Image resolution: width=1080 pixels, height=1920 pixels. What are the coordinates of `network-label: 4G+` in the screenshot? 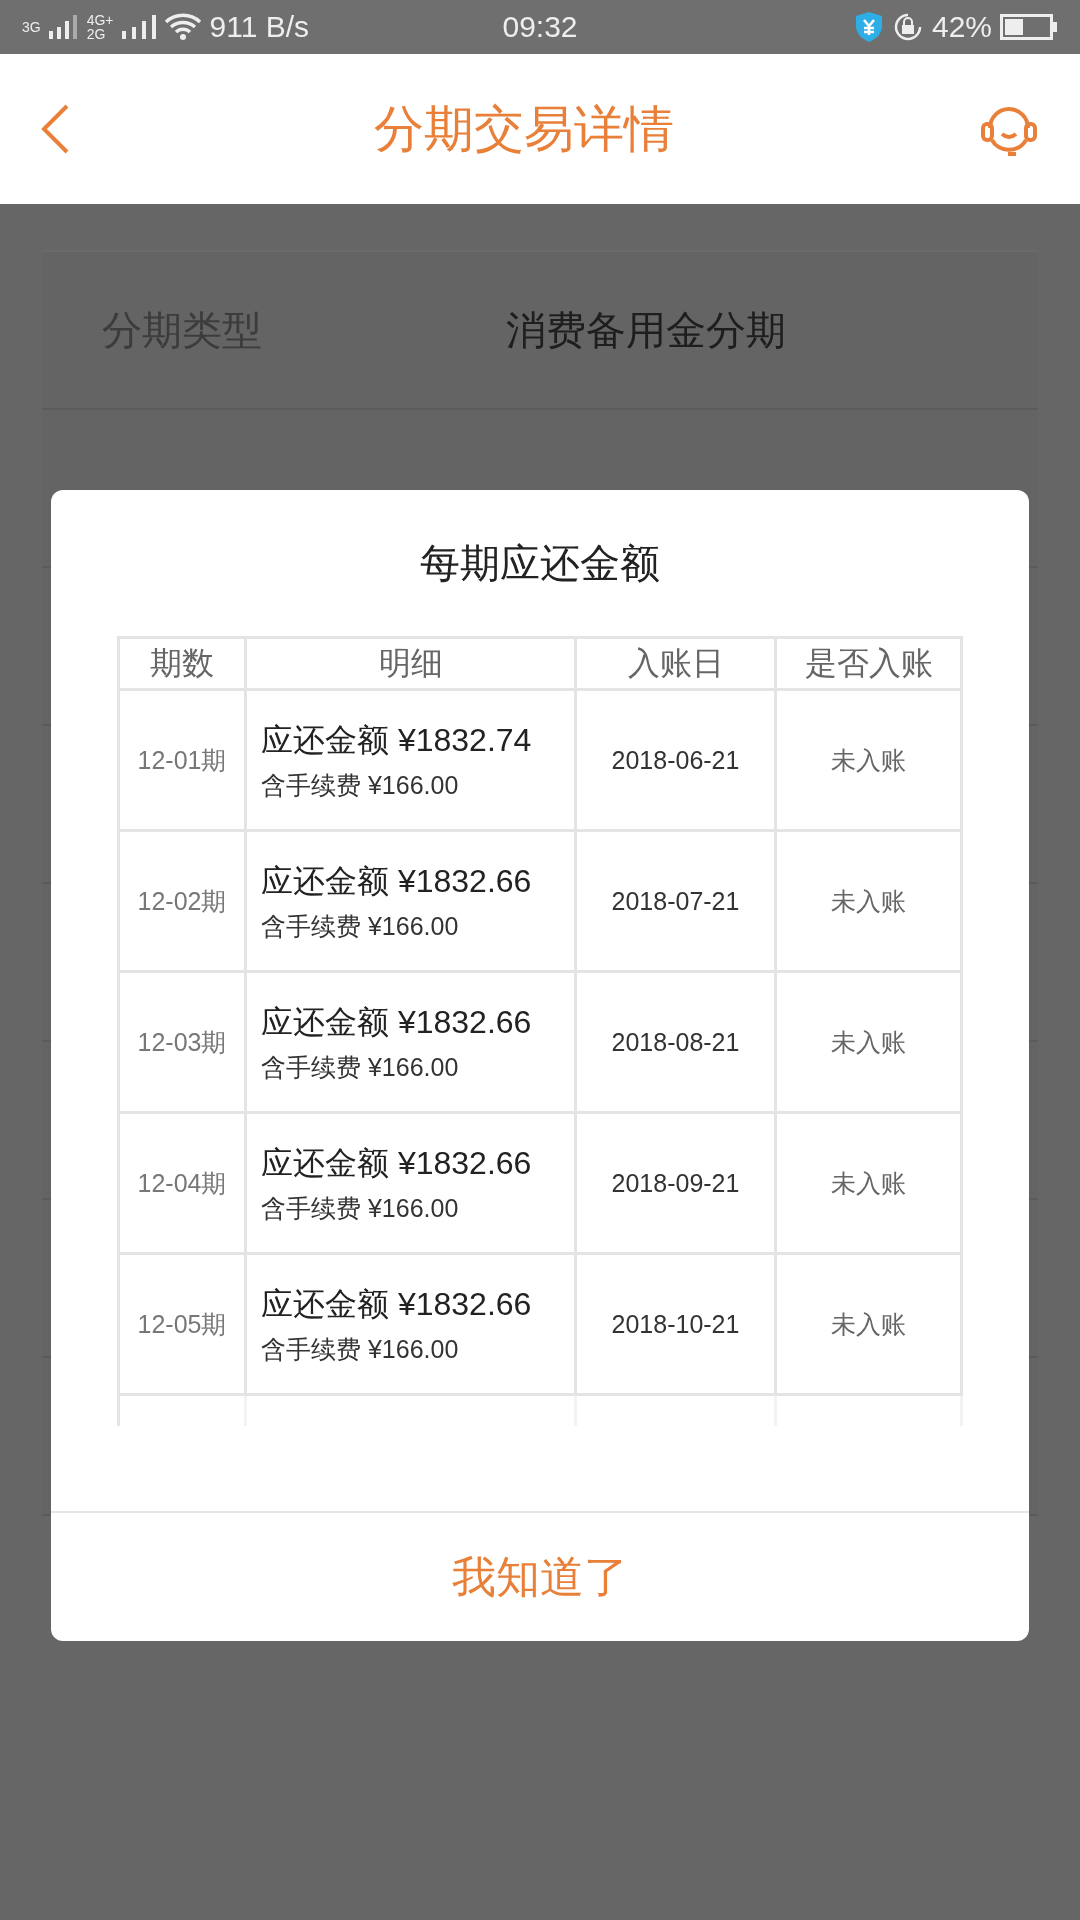 It's located at (100, 20).